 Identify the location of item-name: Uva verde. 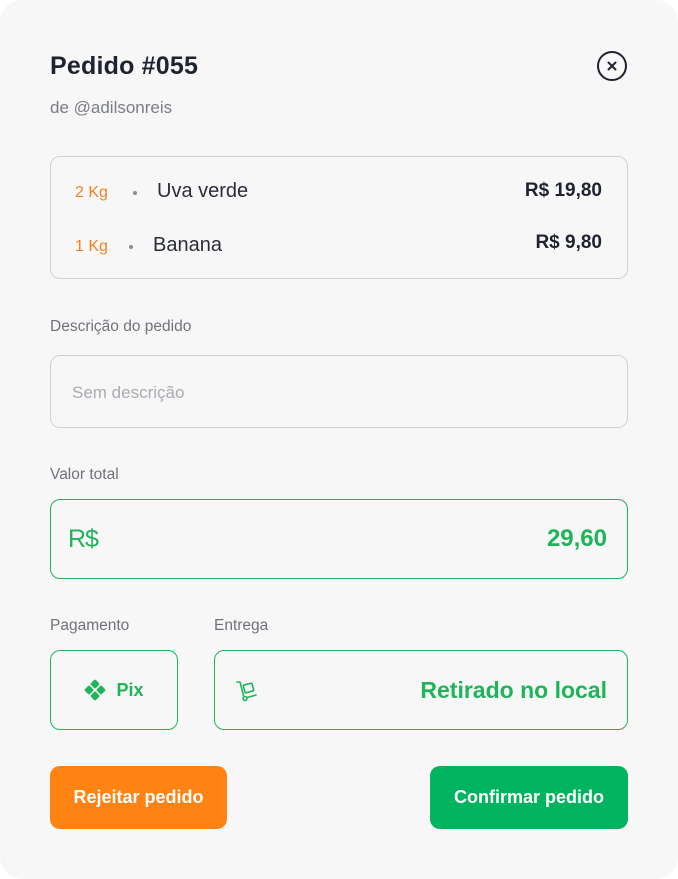
(203, 191).